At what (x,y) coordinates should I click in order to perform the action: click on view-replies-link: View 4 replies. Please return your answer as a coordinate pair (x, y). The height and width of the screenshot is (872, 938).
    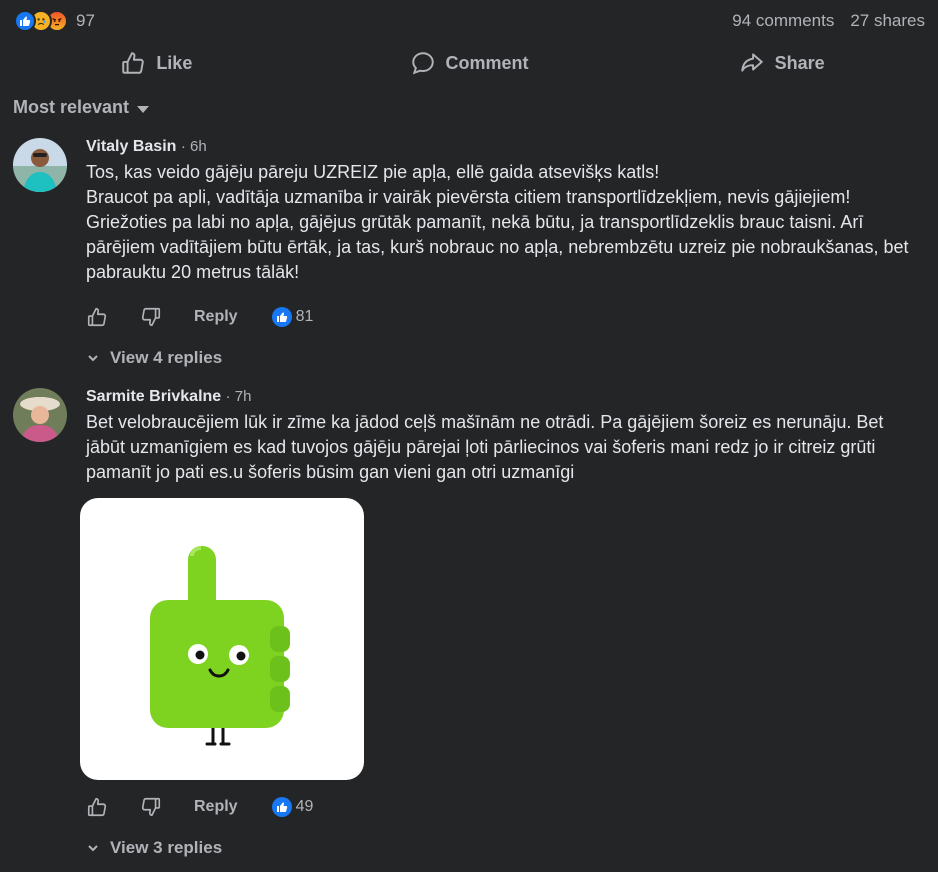
    Looking at the image, I should click on (154, 358).